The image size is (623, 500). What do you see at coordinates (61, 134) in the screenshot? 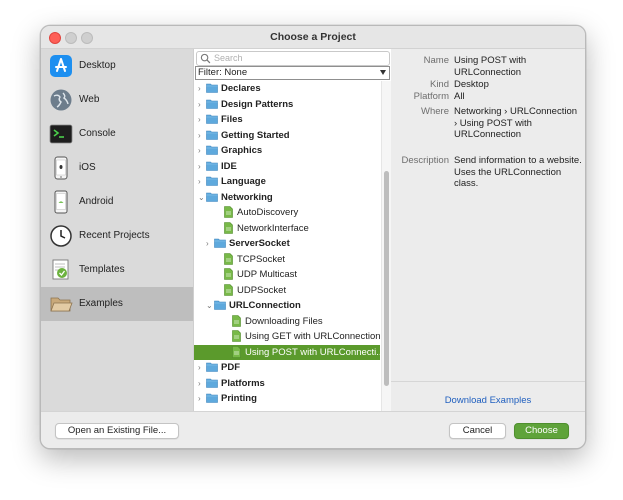
I see `terminal-icon` at bounding box center [61, 134].